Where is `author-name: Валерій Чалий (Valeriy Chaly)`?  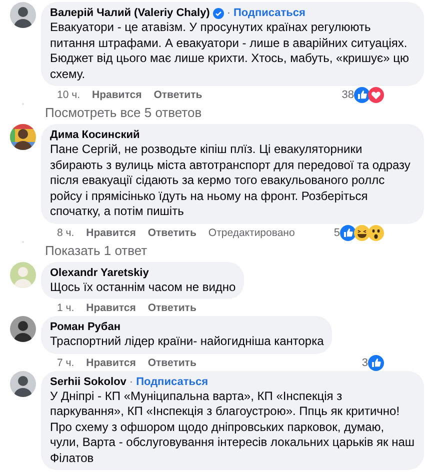
author-name: Валерій Чалий (Valeriy Chaly) is located at coordinates (130, 13).